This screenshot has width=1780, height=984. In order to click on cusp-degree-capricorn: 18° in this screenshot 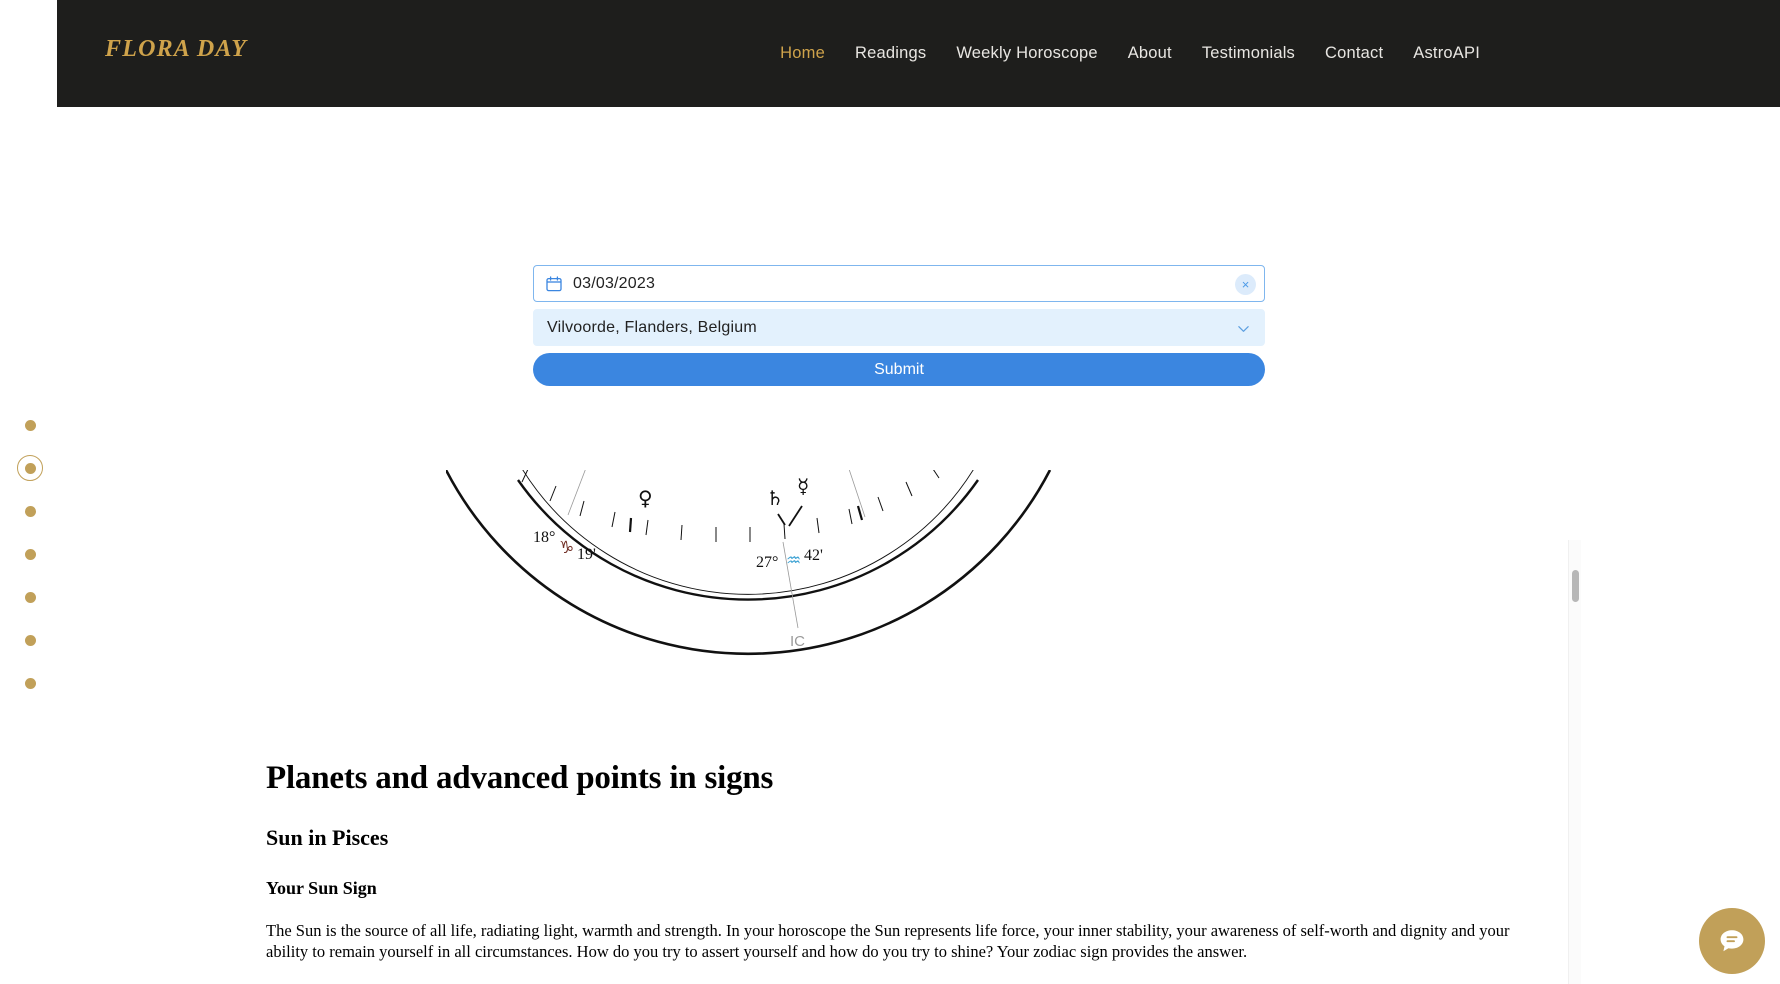, I will do `click(544, 537)`.